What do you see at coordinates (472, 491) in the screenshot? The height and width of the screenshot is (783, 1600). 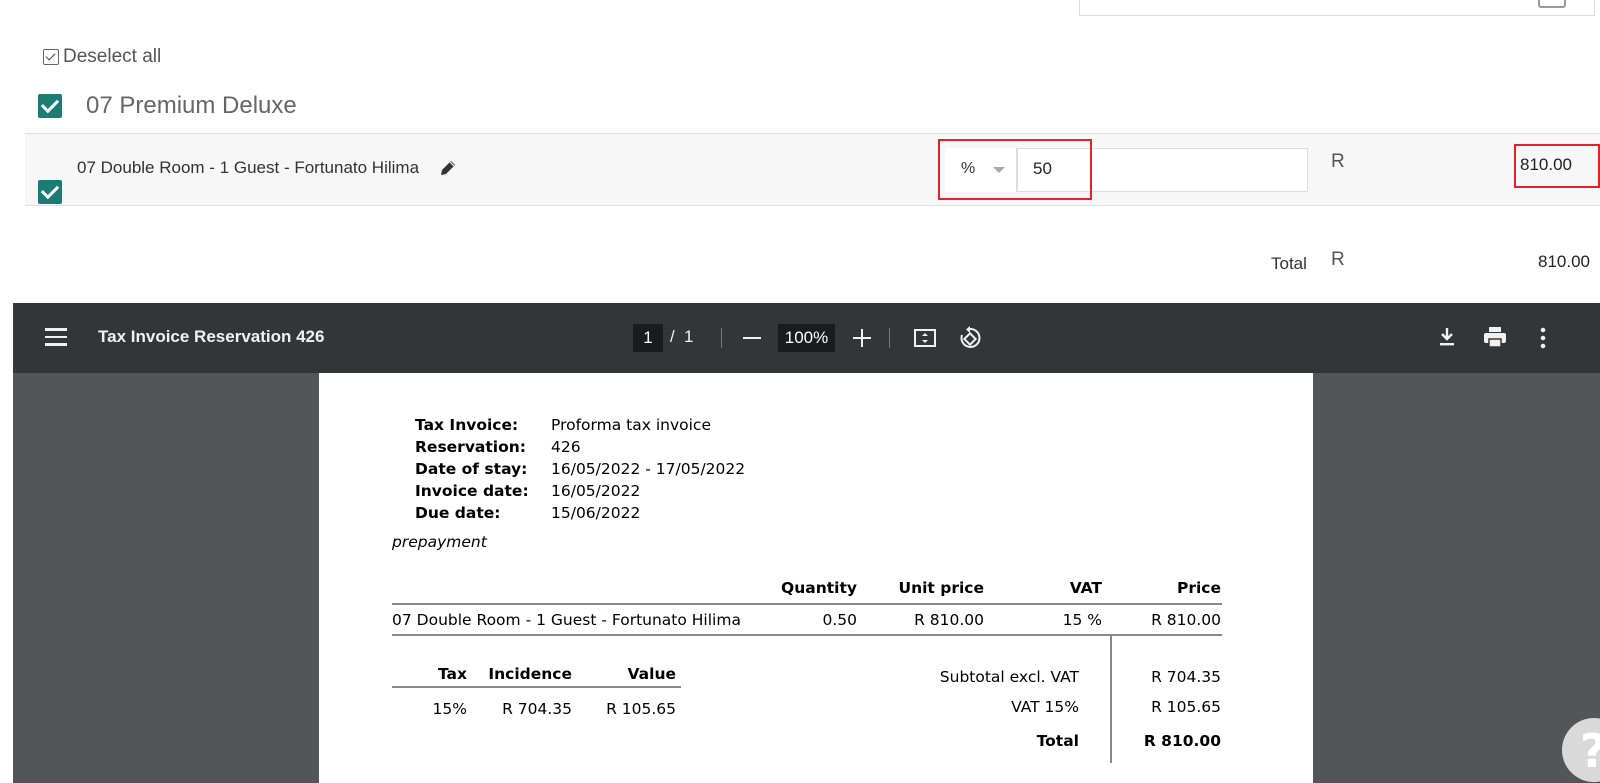 I see `field-label: Invoice date:` at bounding box center [472, 491].